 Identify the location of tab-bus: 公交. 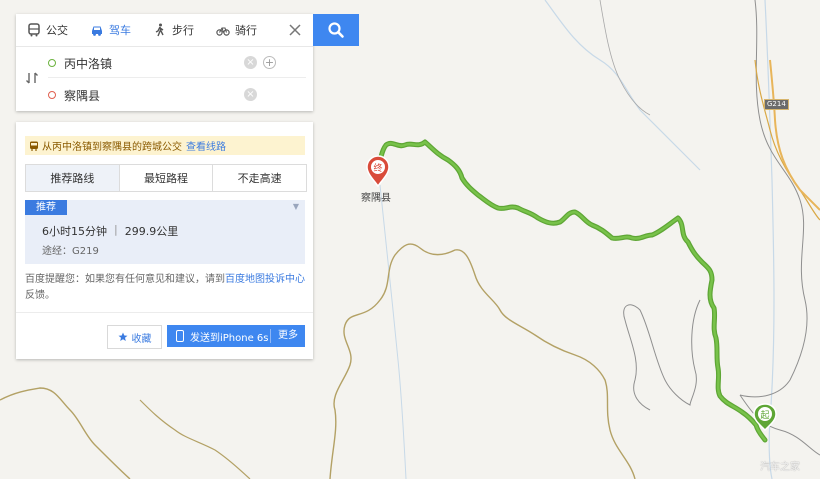
(47, 30).